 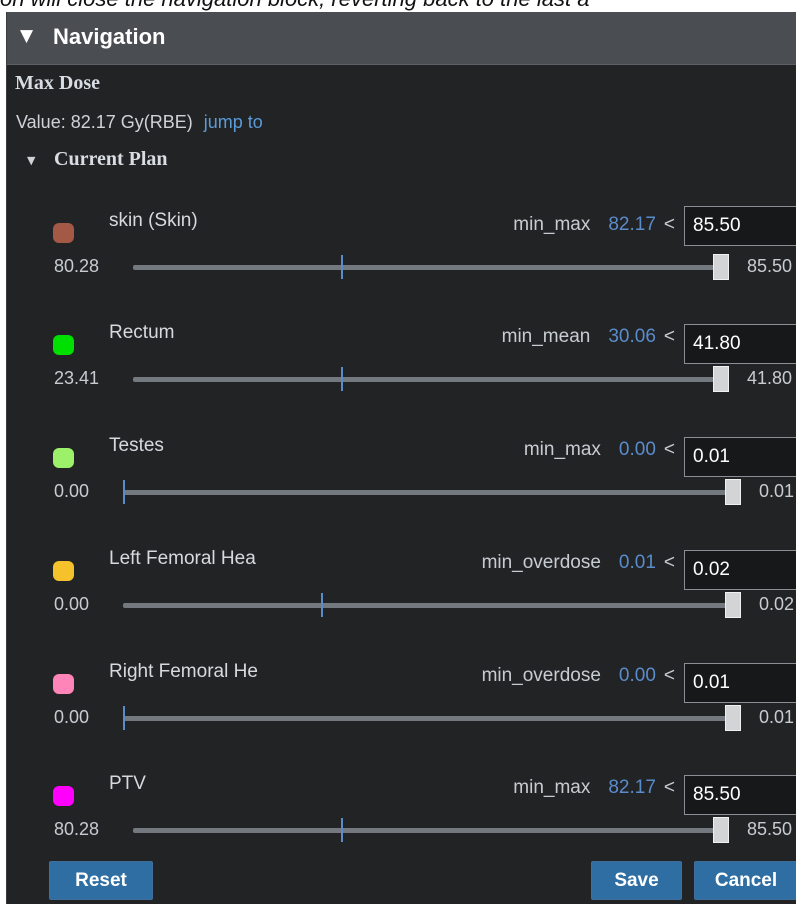 I want to click on current-value: 0.01, so click(x=637, y=562).